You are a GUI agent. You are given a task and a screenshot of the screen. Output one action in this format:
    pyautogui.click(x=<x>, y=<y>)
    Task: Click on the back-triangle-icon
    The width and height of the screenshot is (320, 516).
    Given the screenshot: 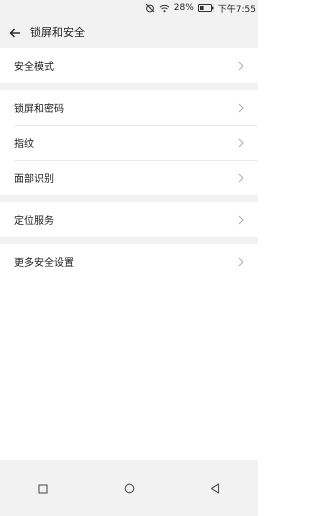 What is the action you would take?
    pyautogui.click(x=215, y=488)
    